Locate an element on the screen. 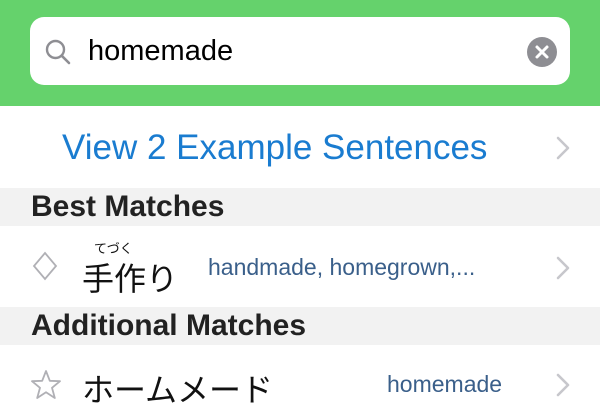  result-word: ホームメード is located at coordinates (178, 390).